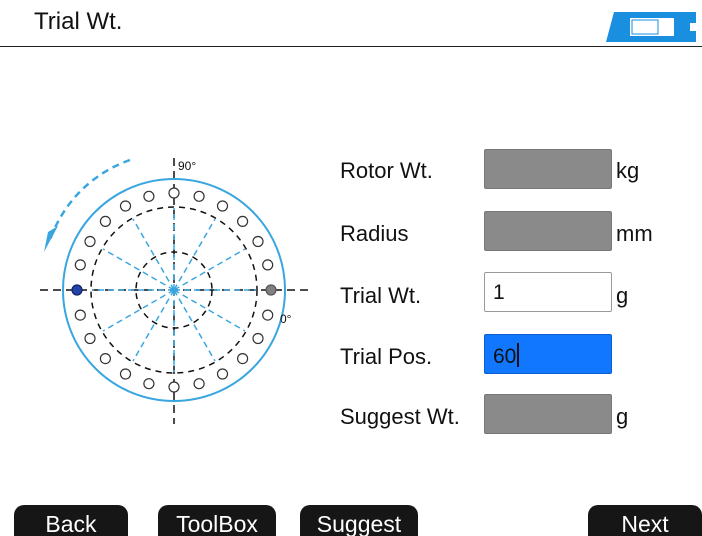  What do you see at coordinates (78, 21) in the screenshot?
I see `page-title: Trial Wt.` at bounding box center [78, 21].